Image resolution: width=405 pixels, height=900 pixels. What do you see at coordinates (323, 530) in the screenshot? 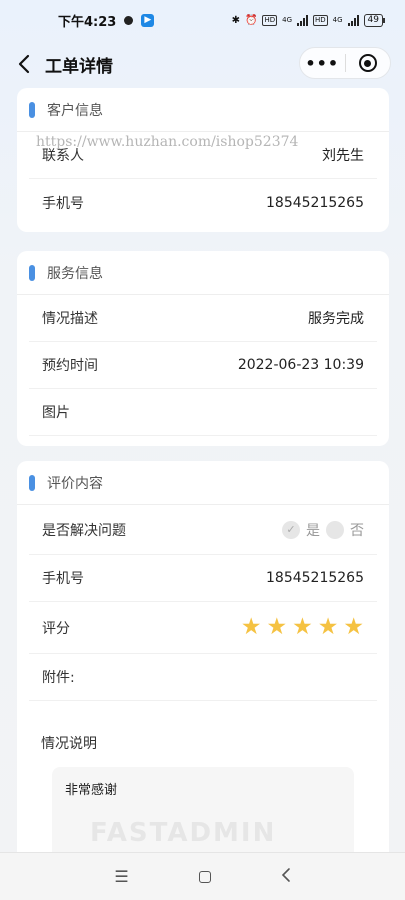
I see `resolved-radio-group: ✓ 是 否` at bounding box center [323, 530].